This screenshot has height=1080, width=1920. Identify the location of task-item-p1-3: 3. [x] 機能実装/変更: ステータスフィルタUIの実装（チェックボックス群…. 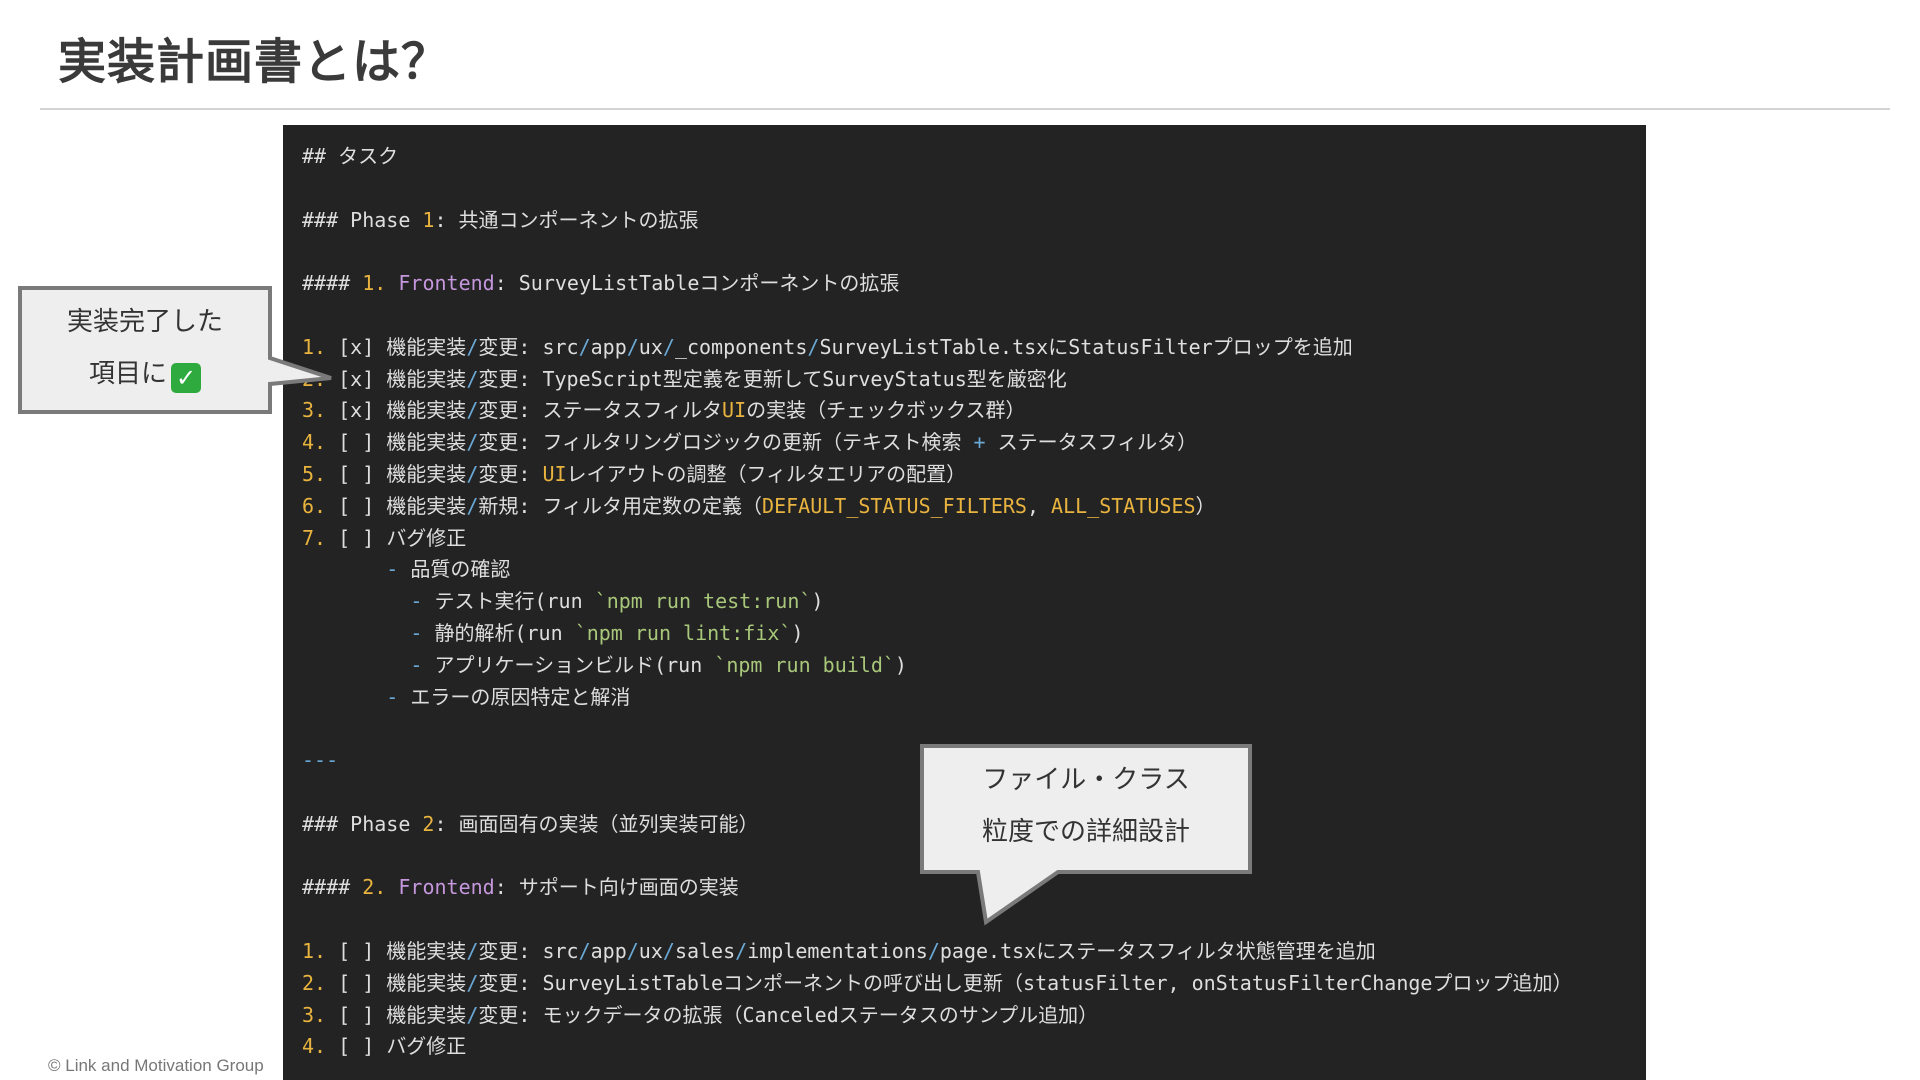
(664, 410).